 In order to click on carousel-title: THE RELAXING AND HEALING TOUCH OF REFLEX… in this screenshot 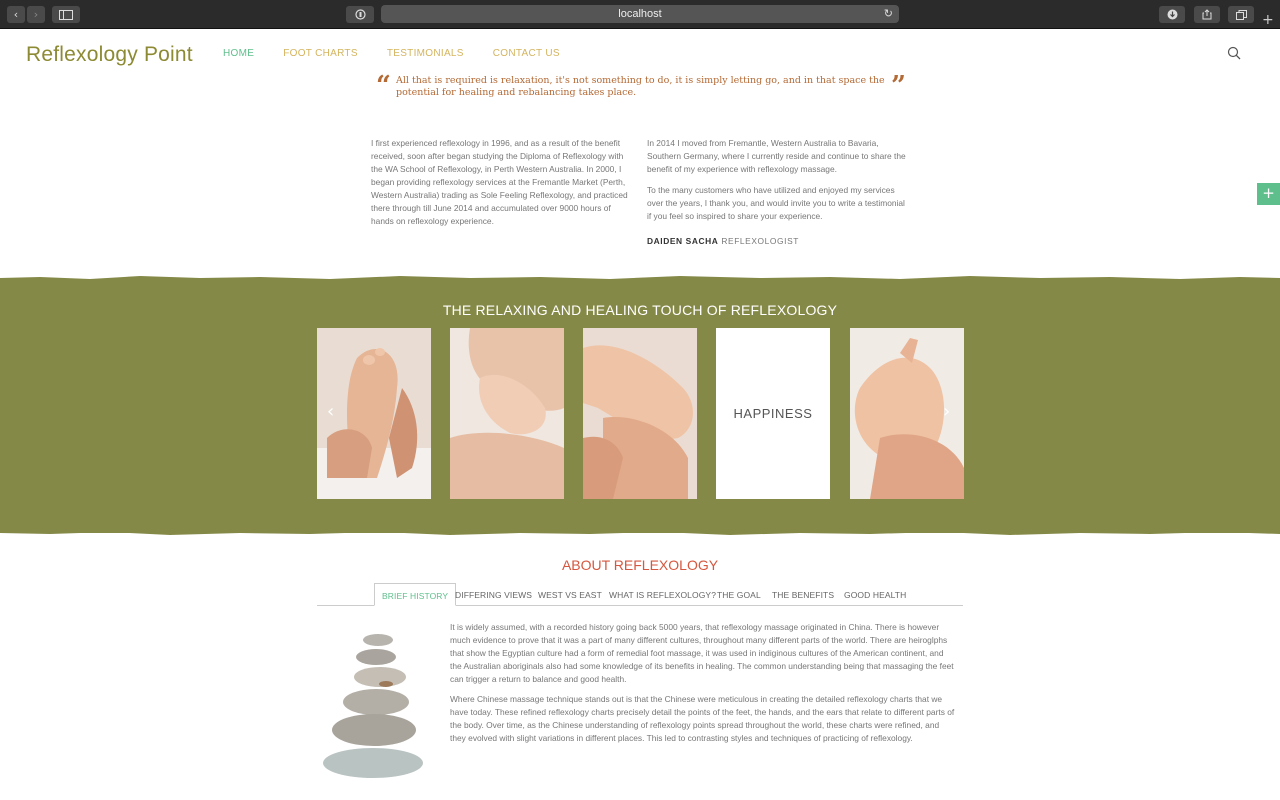, I will do `click(640, 310)`.